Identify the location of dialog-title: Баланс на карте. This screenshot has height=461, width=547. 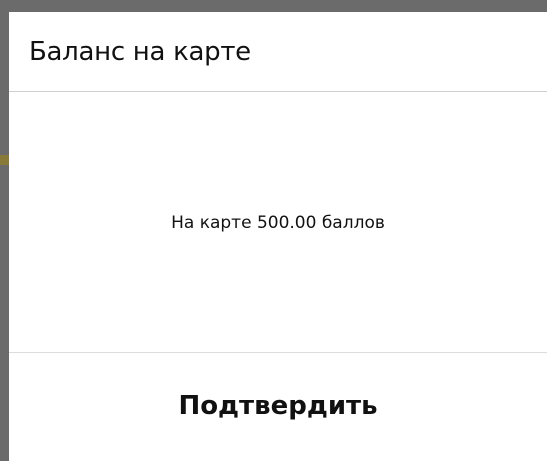
(140, 51).